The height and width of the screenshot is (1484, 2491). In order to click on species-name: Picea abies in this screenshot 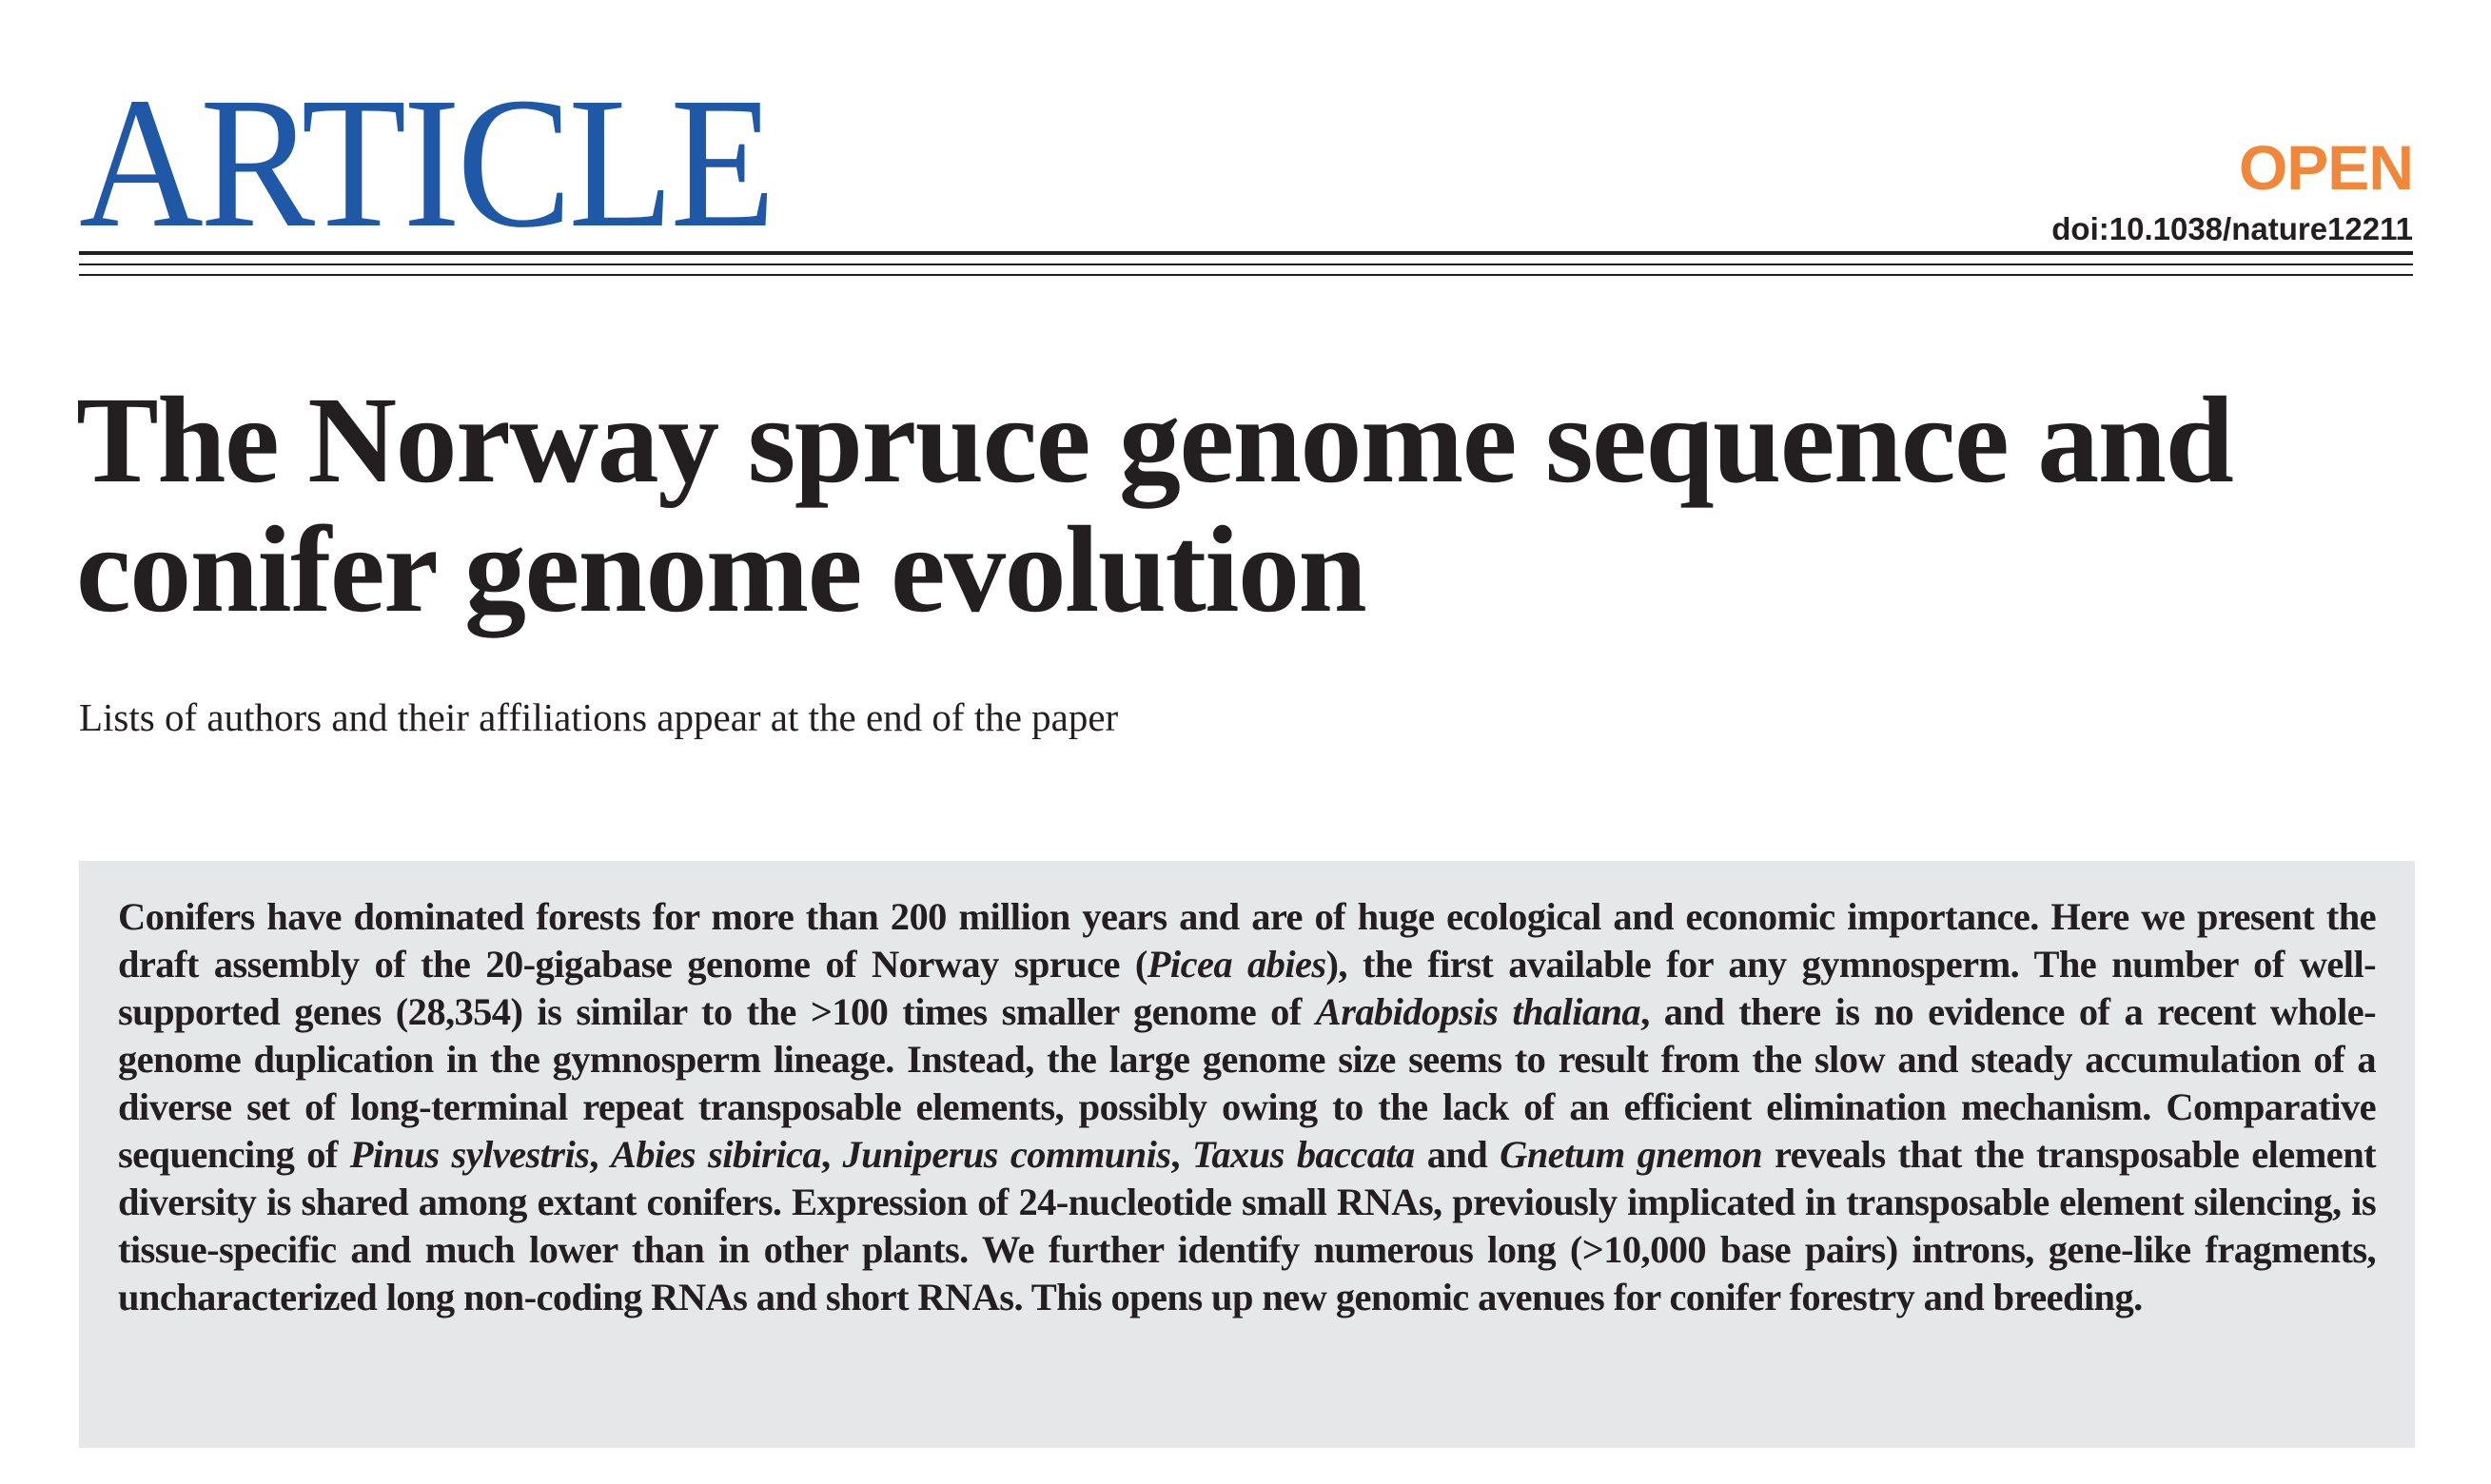, I will do `click(1236, 964)`.